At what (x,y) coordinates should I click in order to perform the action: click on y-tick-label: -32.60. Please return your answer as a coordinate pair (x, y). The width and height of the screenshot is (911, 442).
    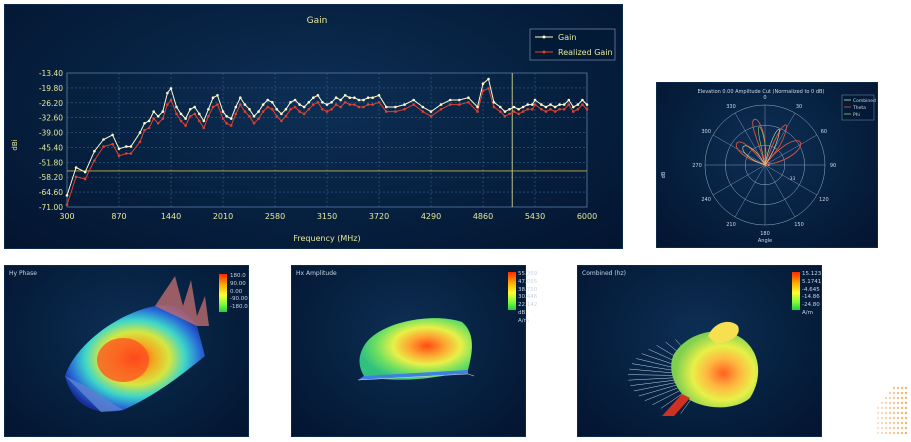
    Looking at the image, I should click on (51, 118).